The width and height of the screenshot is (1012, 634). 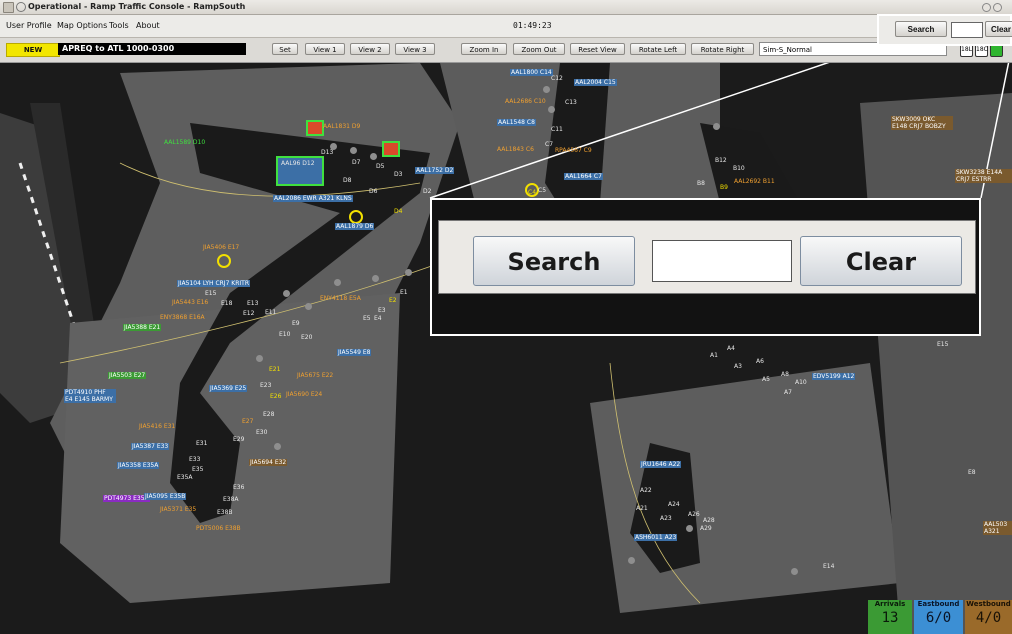 What do you see at coordinates (341, 126) in the screenshot?
I see `flight-tag: AAL1831 D9` at bounding box center [341, 126].